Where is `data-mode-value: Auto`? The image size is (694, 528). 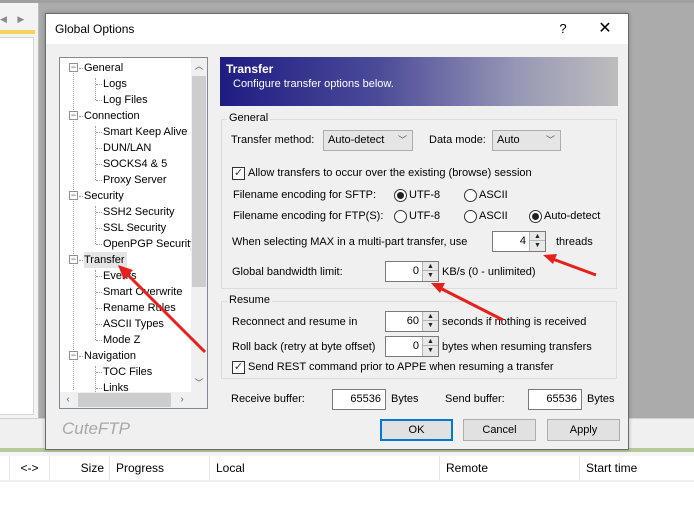 data-mode-value: Auto is located at coordinates (508, 140).